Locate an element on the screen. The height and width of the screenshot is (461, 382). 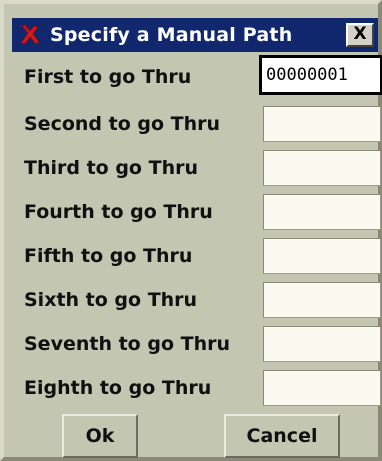
field-label: Eighth to go Thru is located at coordinates (118, 388).